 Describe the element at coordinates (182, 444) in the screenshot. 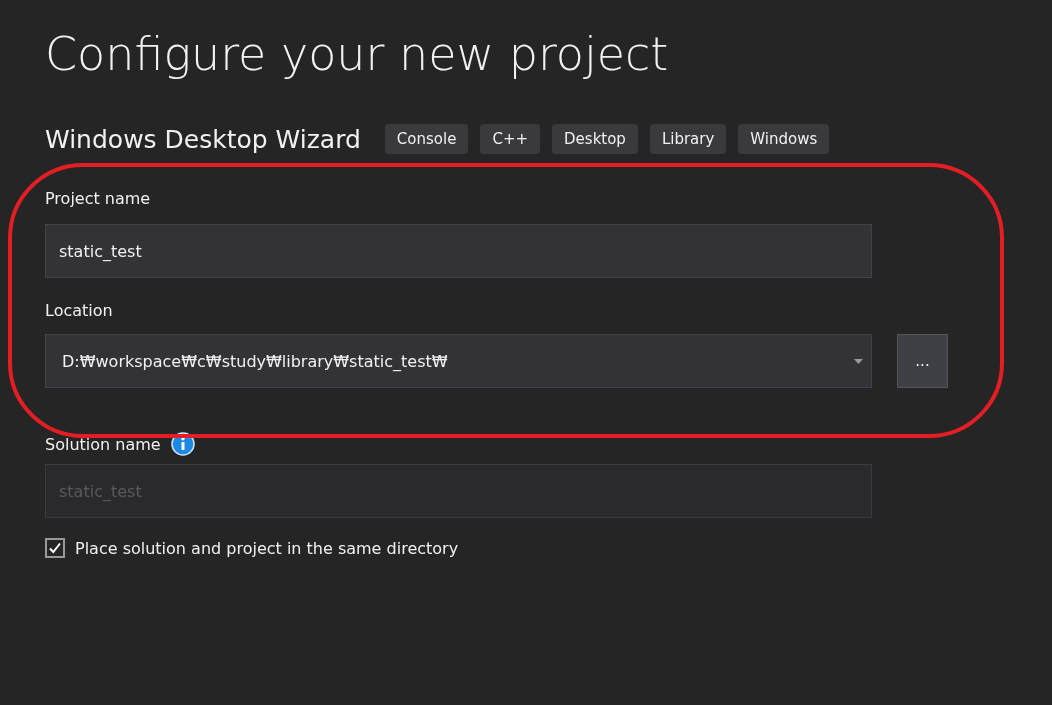

I see `info-icon` at that location.